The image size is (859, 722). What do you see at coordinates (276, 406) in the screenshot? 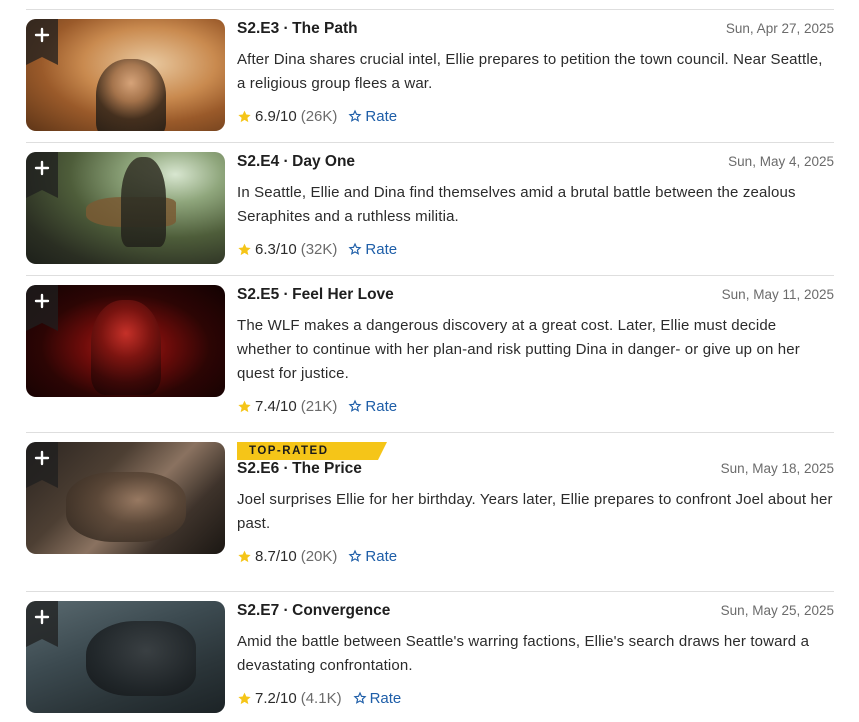
I see `rating-value: 7.4/10` at bounding box center [276, 406].